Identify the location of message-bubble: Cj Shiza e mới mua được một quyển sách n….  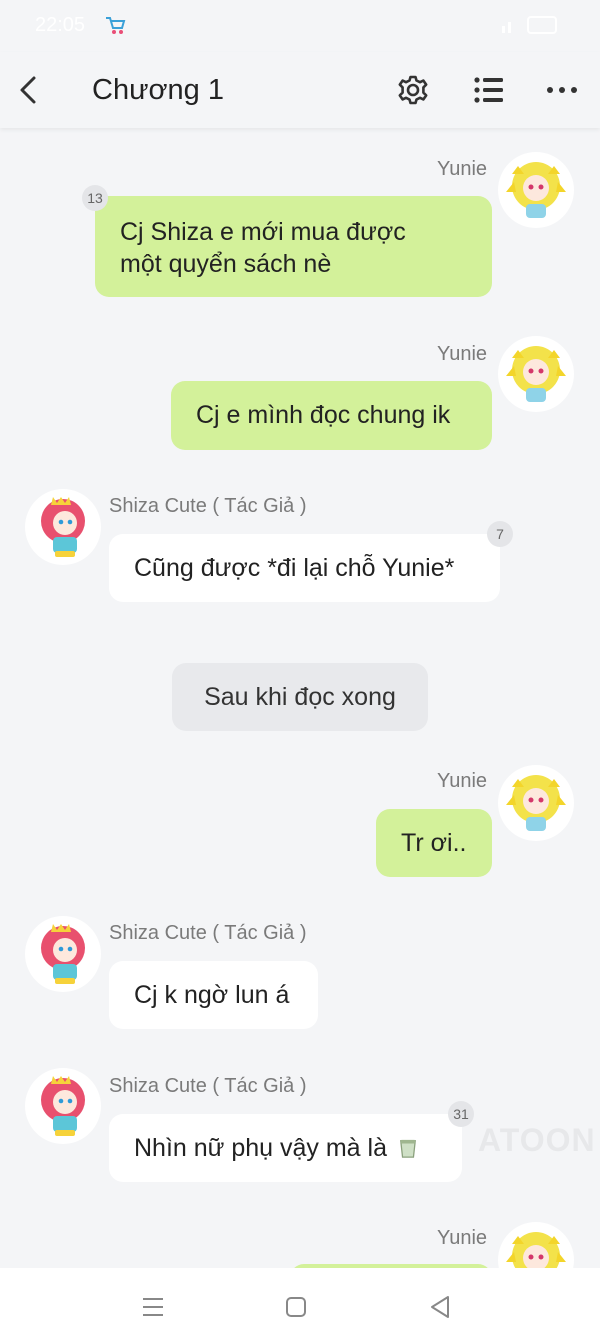
(293, 246).